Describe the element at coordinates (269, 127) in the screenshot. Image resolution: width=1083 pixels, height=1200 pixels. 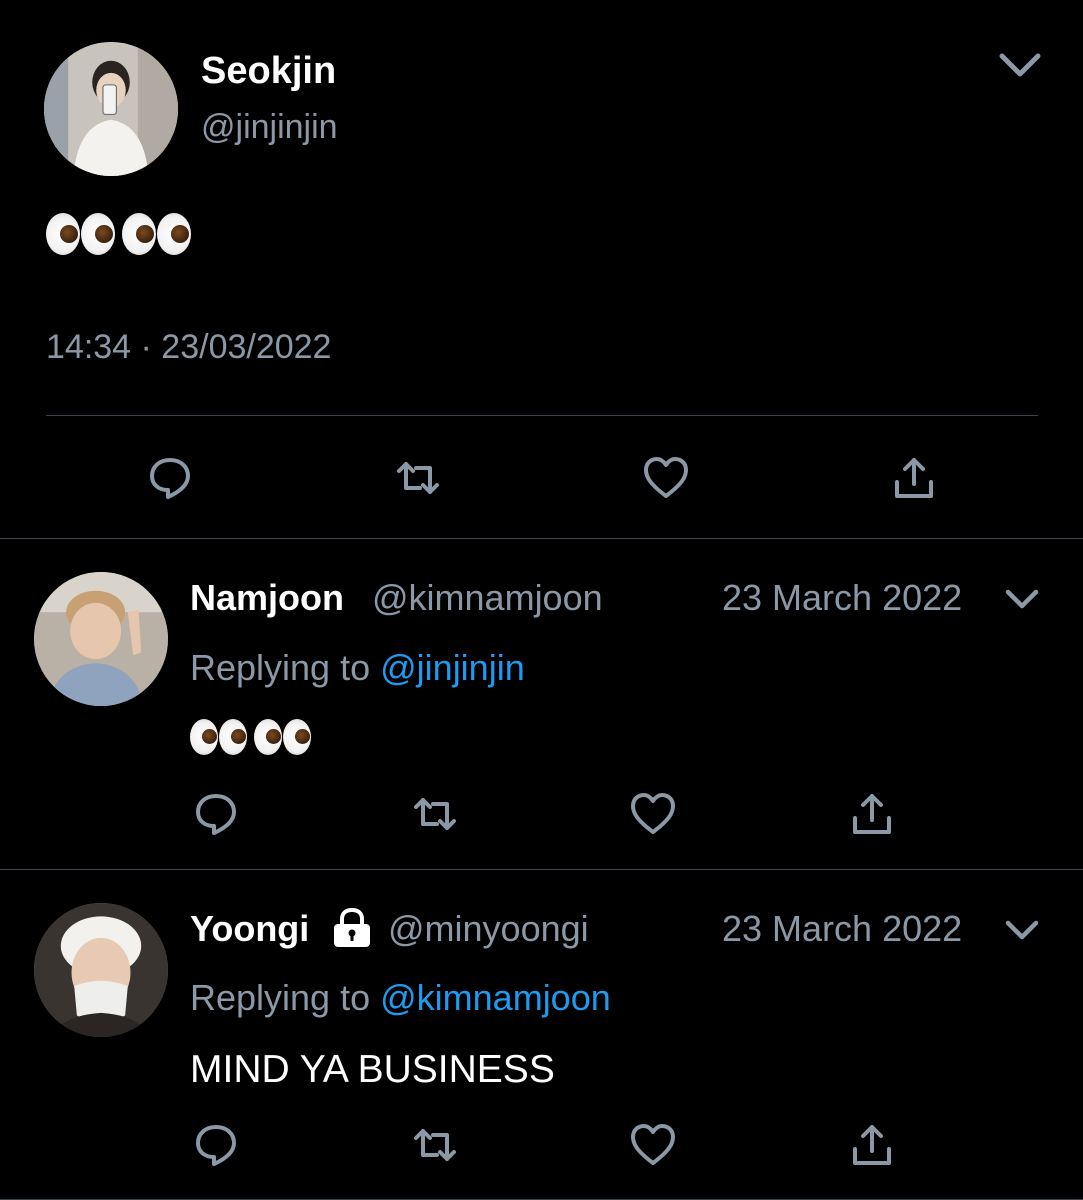
I see `author-handle: @jinjinjin` at that location.